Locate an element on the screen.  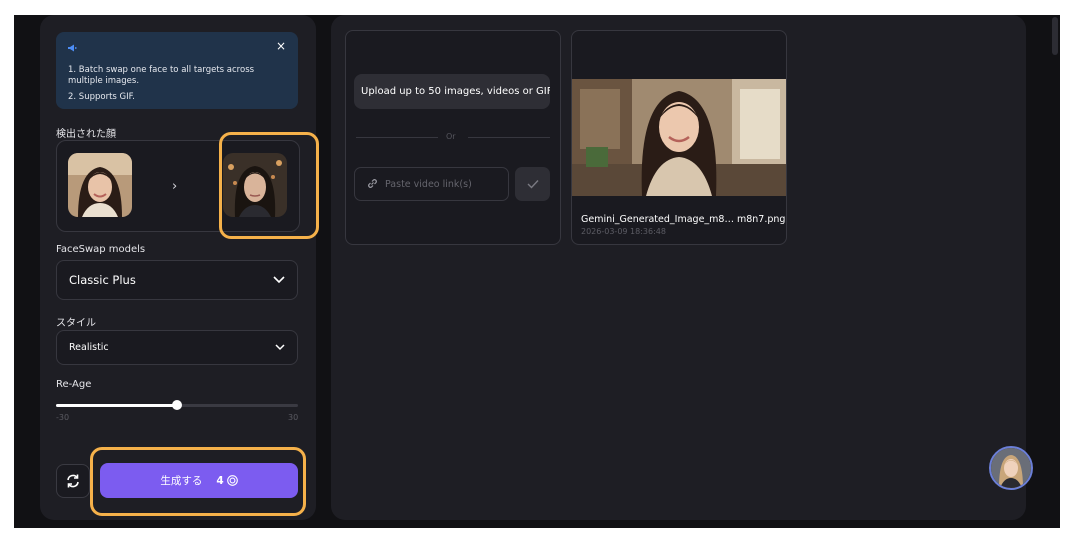
re-age-slider-fill is located at coordinates (116, 405).